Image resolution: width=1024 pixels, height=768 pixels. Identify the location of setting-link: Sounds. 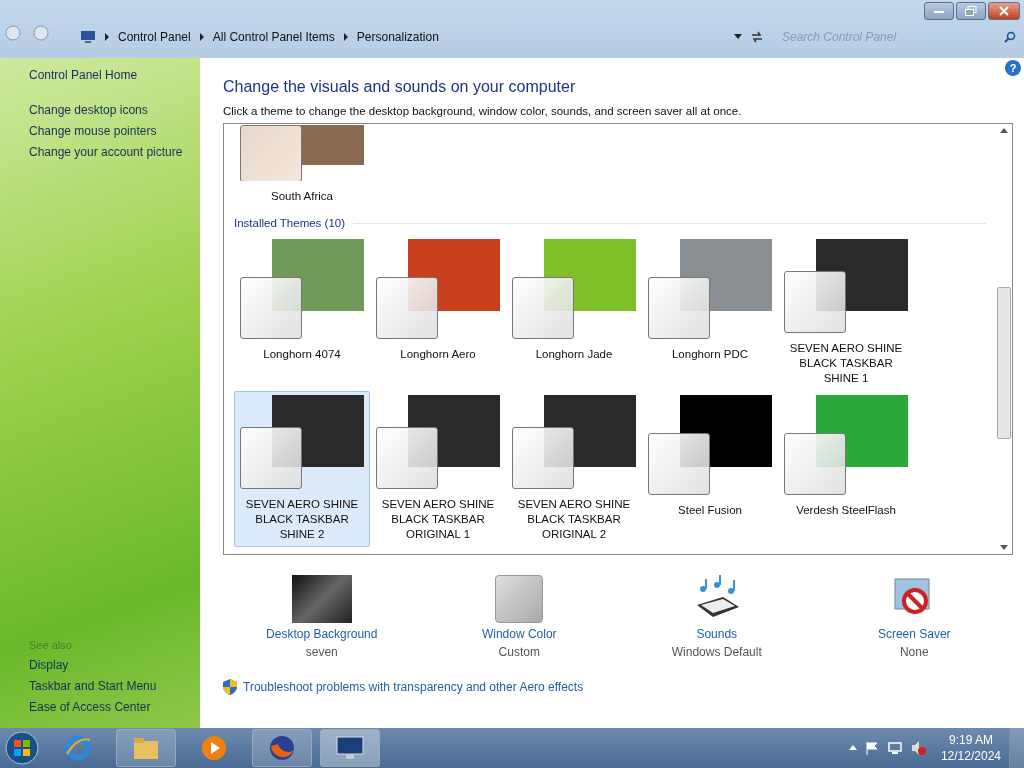
(717, 634).